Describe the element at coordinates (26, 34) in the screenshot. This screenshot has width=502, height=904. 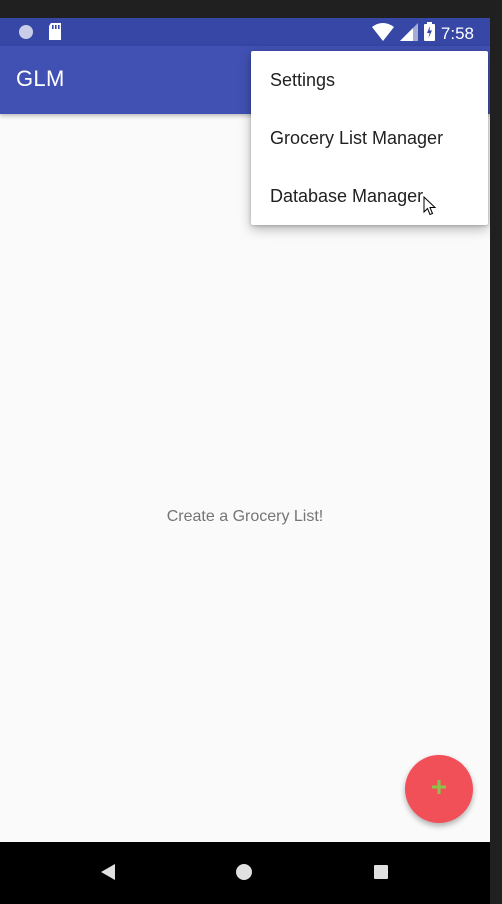
I see `notification-dot-icon` at that location.